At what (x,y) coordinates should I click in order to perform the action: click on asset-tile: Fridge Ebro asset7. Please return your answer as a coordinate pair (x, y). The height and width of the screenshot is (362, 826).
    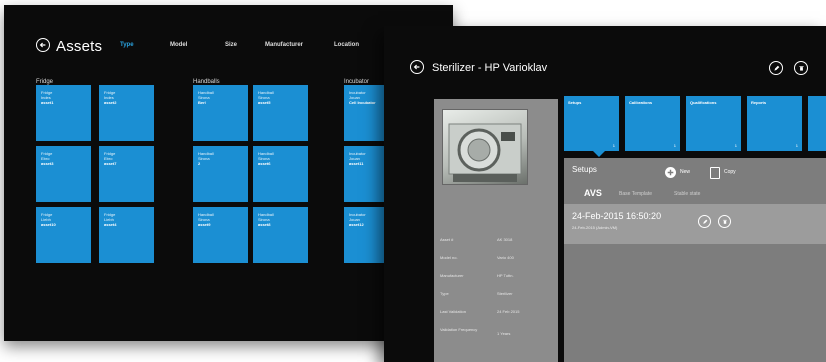
    Looking at the image, I should click on (126, 174).